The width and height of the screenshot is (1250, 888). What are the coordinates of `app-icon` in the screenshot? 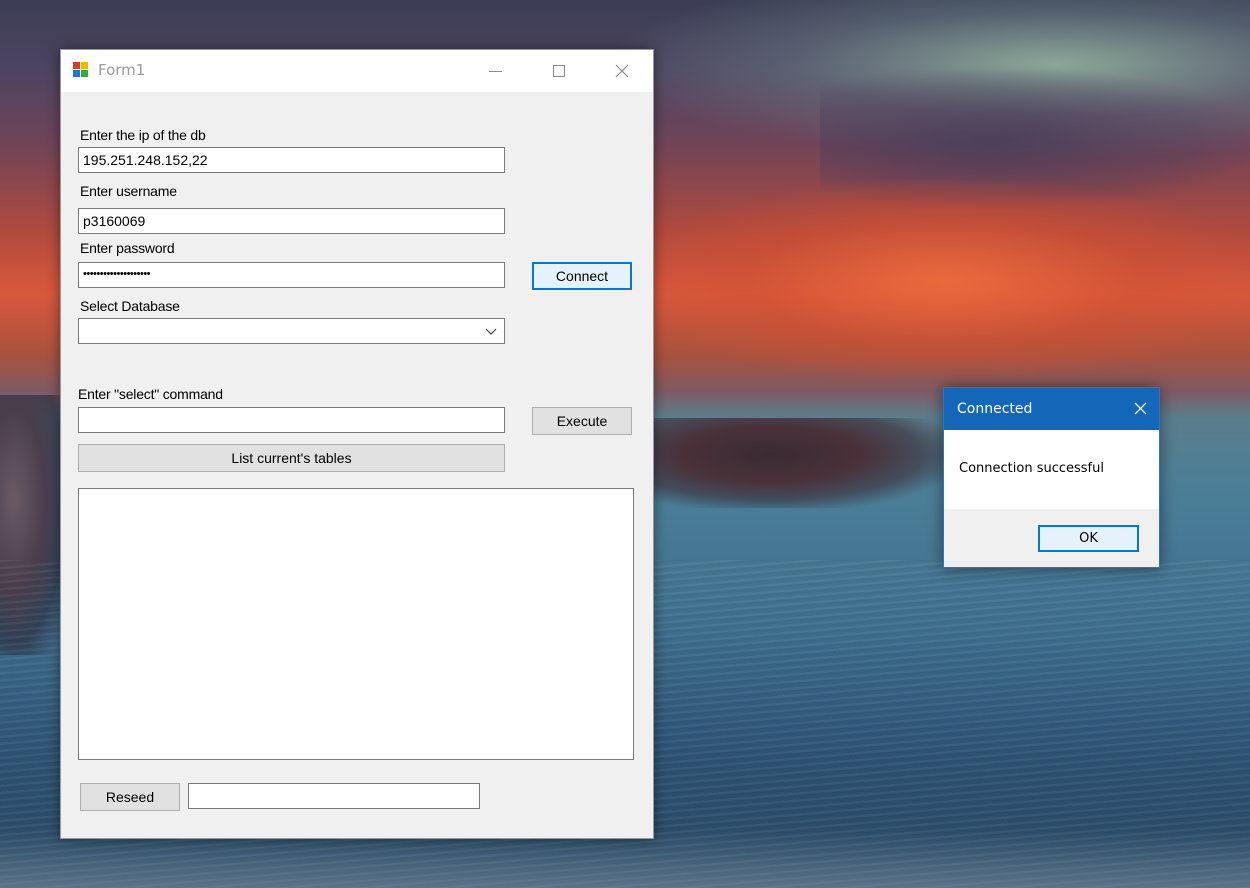 It's located at (81, 70).